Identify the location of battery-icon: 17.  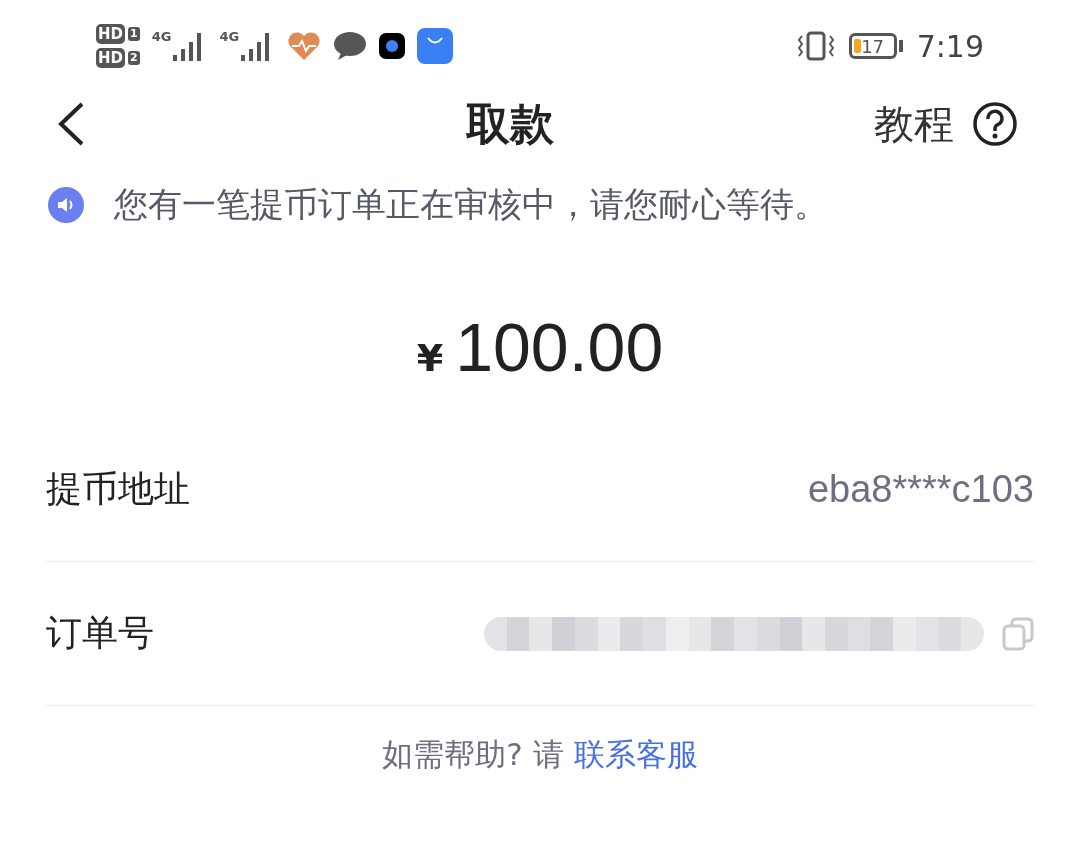
(872, 46).